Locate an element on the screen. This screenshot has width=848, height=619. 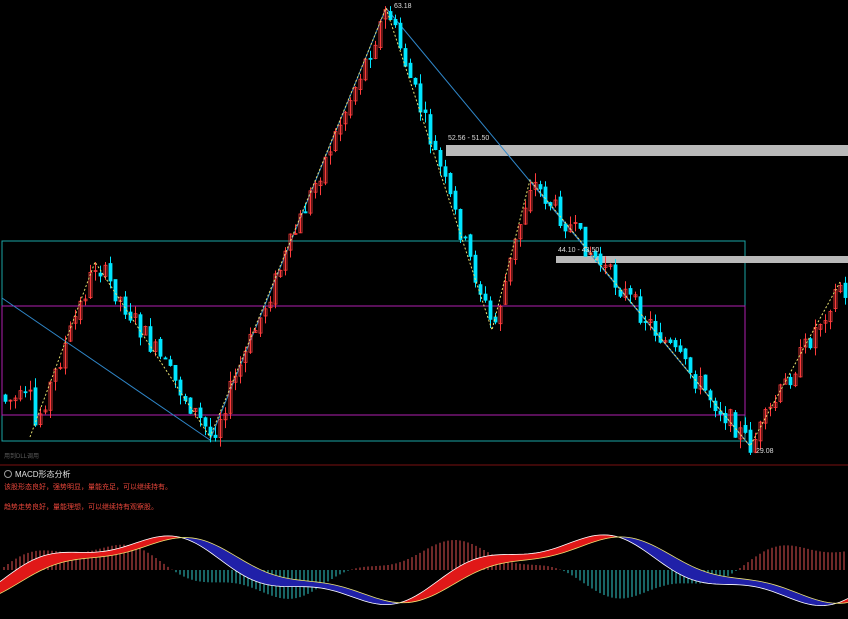
macd-panel-title: MACD形态分析 is located at coordinates (37, 474).